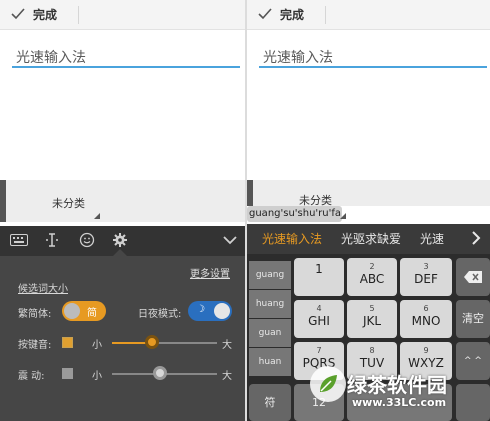  What do you see at coordinates (432, 238) in the screenshot?
I see `candidate-item: 光速` at bounding box center [432, 238].